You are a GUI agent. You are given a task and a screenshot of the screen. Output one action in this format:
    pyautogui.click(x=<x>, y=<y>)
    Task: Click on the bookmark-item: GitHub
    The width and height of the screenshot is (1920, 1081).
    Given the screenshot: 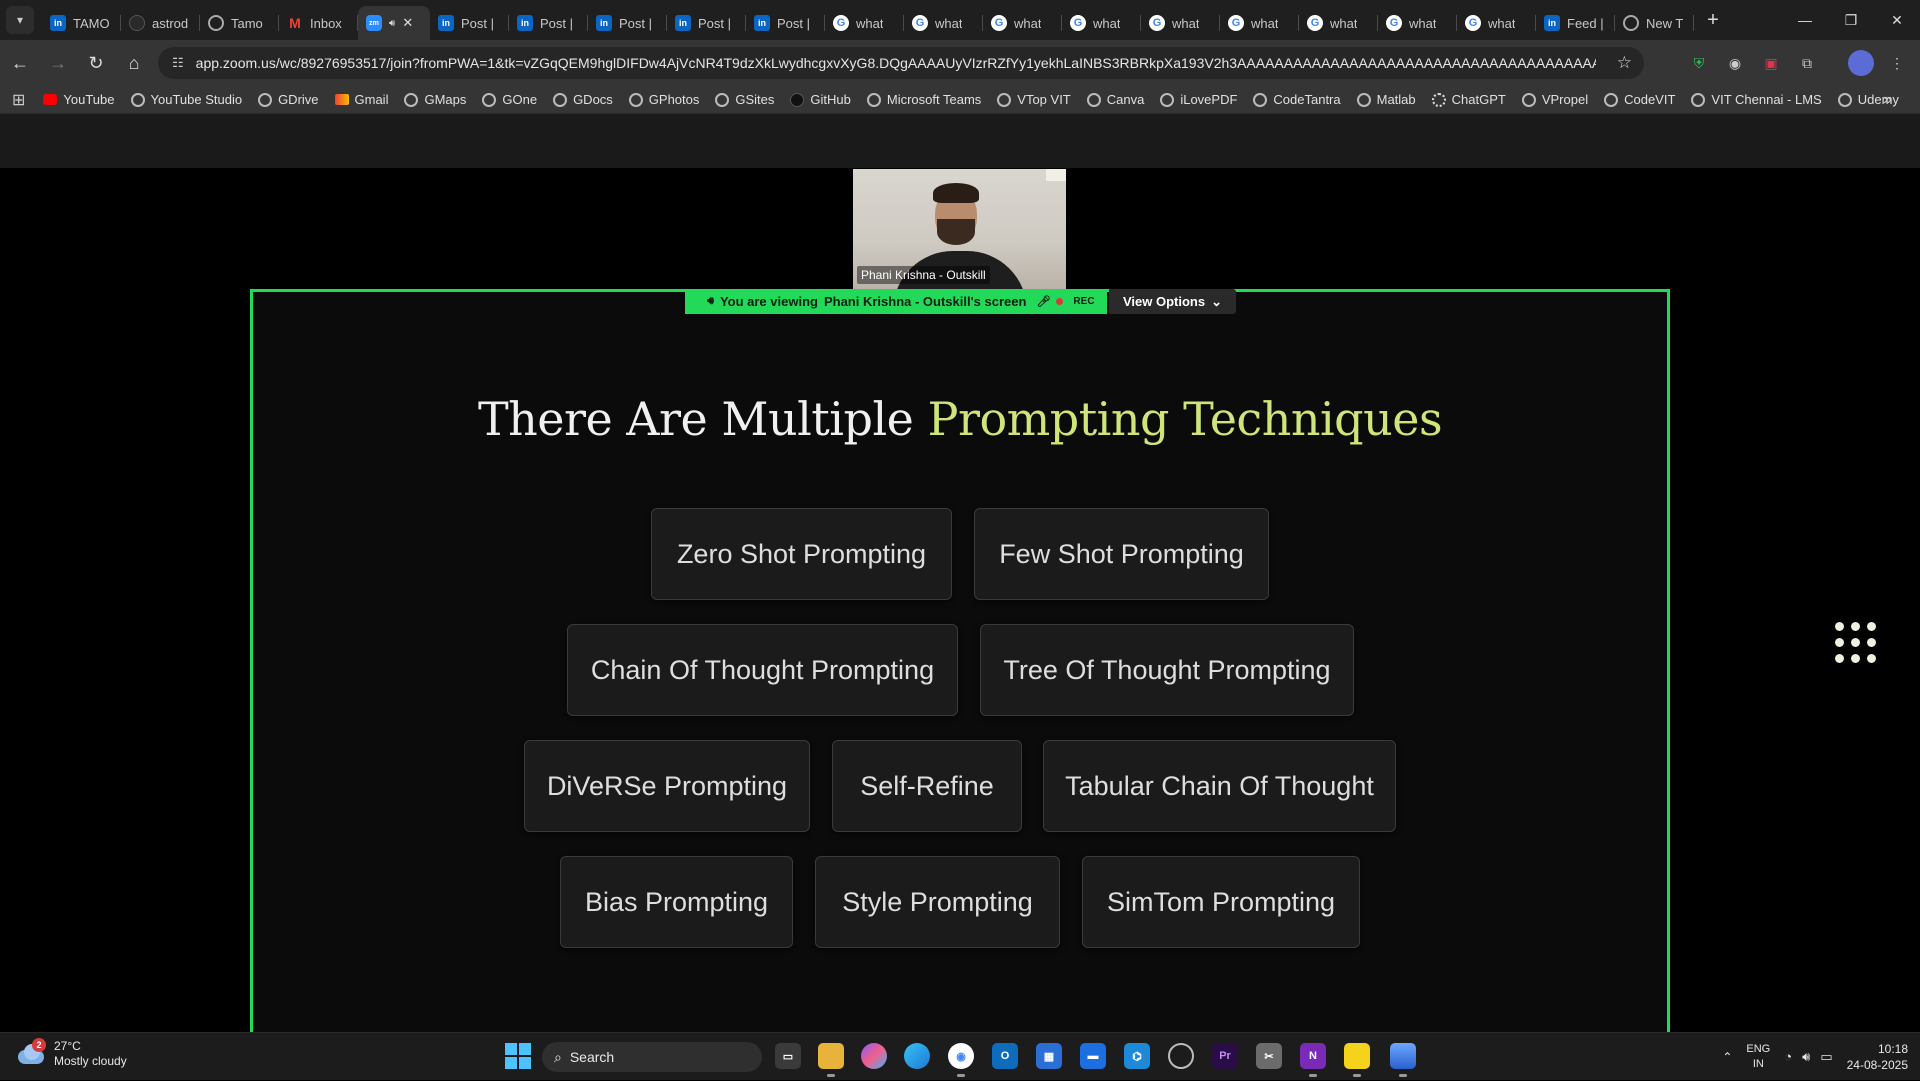 What is the action you would take?
    pyautogui.click(x=820, y=99)
    